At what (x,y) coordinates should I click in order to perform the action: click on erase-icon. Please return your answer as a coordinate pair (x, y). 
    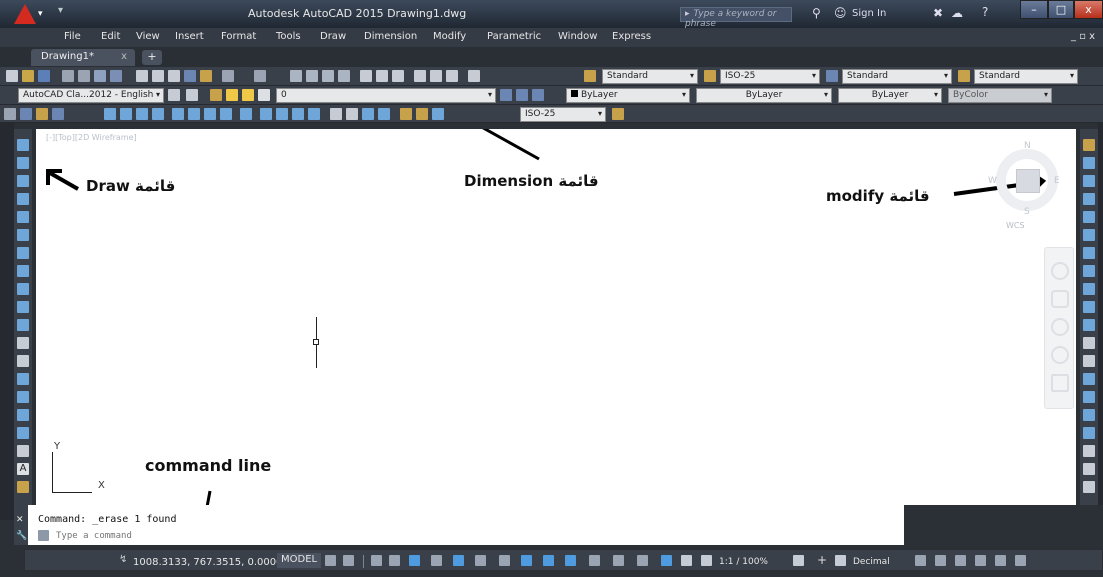
    Looking at the image, I should click on (1089, 145).